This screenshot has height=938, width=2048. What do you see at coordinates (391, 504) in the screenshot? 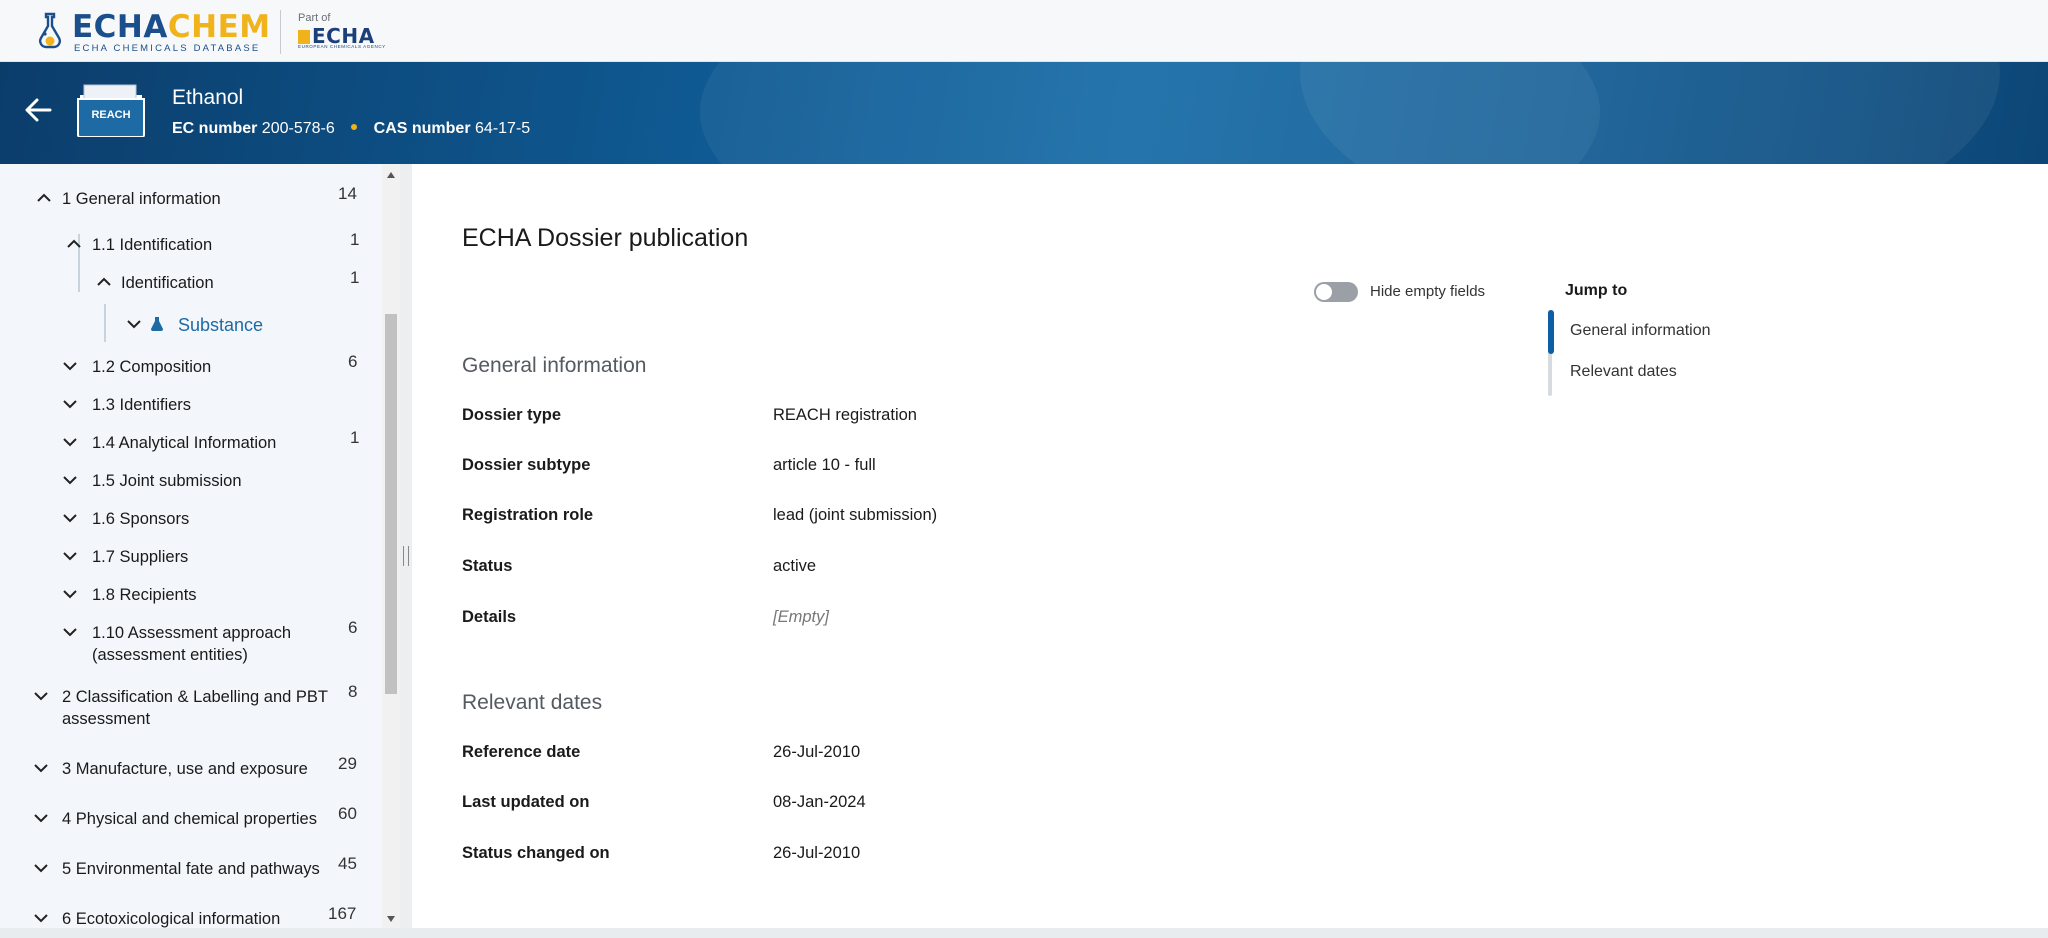
I see `scrollbar-thumb` at bounding box center [391, 504].